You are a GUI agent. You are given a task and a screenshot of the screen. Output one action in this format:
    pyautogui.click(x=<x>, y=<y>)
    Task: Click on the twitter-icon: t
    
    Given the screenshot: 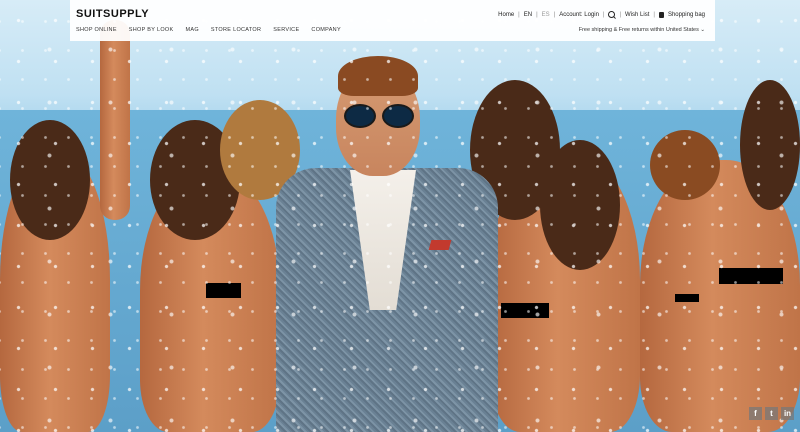 What is the action you would take?
    pyautogui.click(x=771, y=413)
    